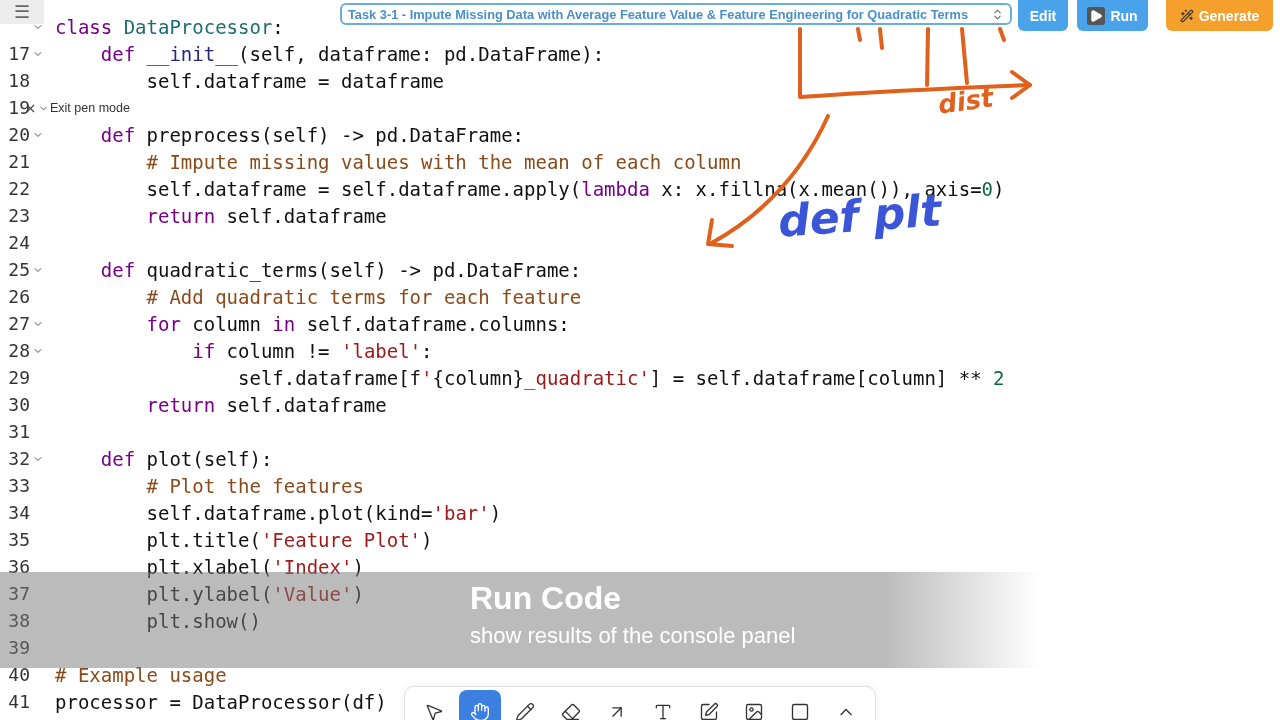 The image size is (1280, 720). I want to click on eraser-icon, so click(571, 711).